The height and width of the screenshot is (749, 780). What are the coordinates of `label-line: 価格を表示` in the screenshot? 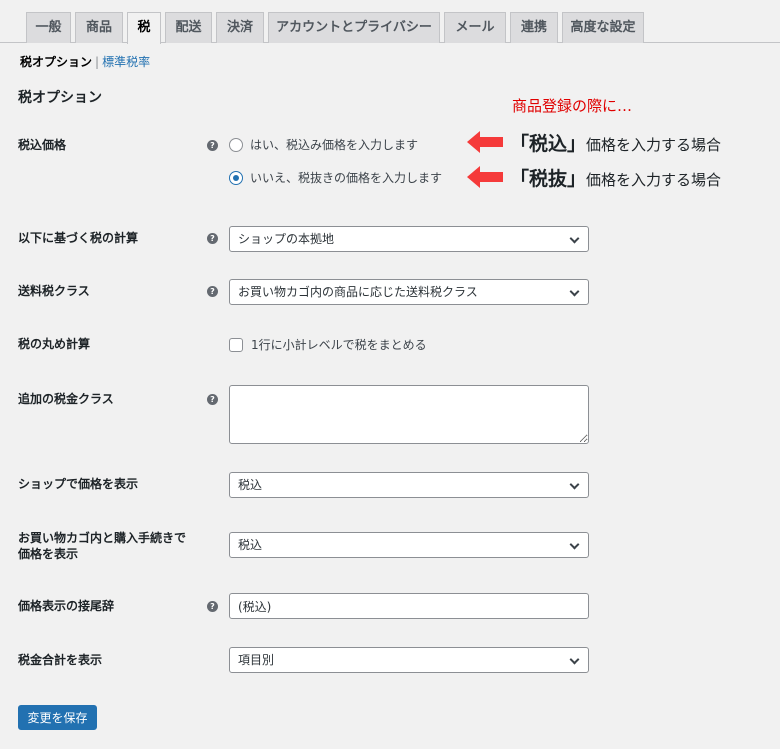 It's located at (48, 554).